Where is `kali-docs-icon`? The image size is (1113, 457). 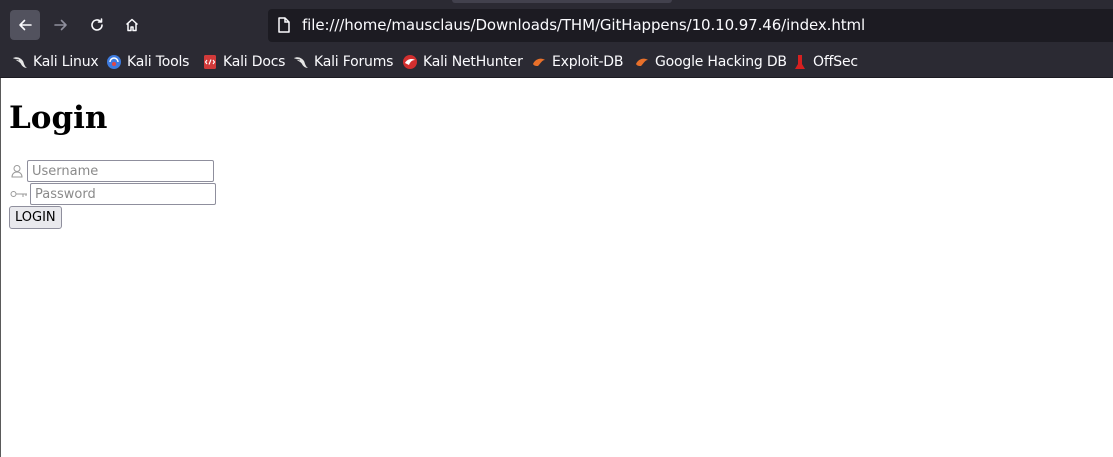 kali-docs-icon is located at coordinates (210, 62).